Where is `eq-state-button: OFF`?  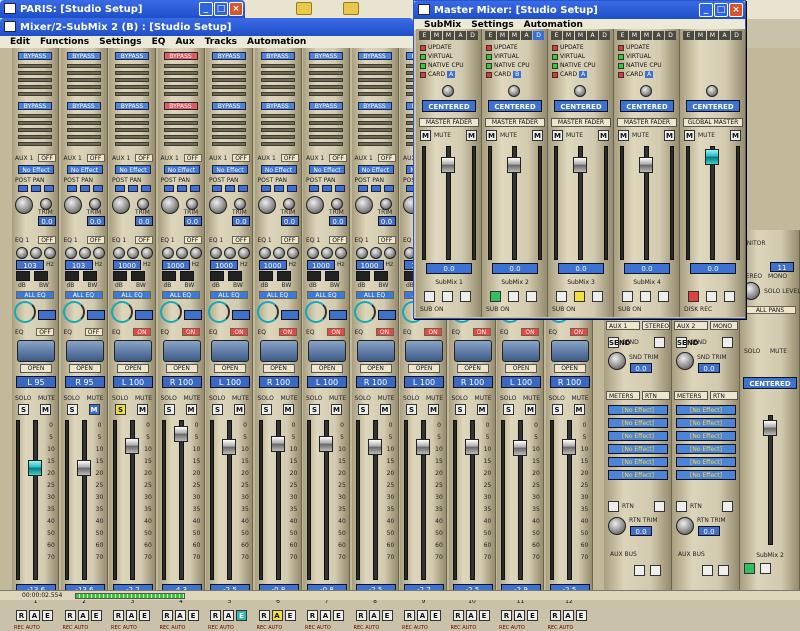
eq-state-button: OFF is located at coordinates (45, 332).